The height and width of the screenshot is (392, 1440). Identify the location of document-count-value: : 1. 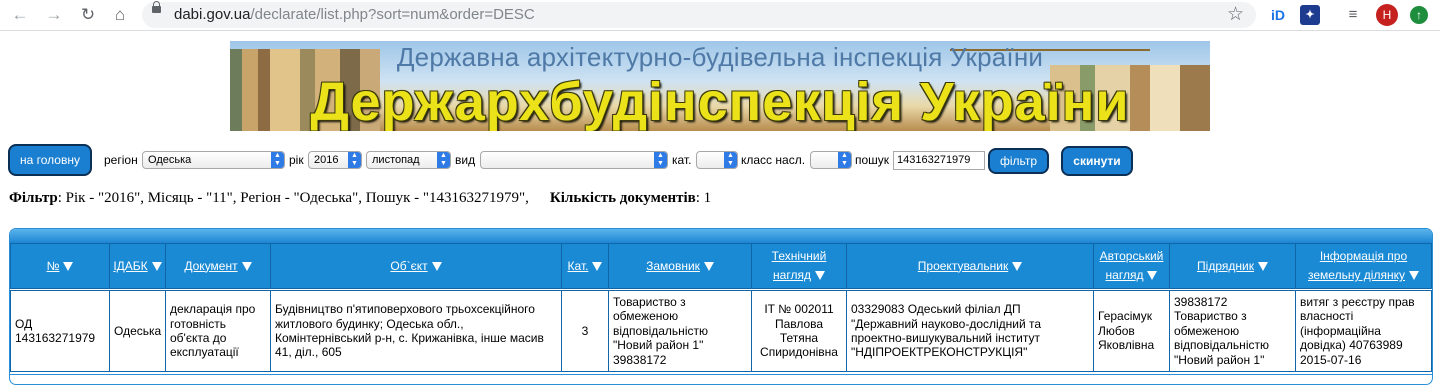
(703, 198).